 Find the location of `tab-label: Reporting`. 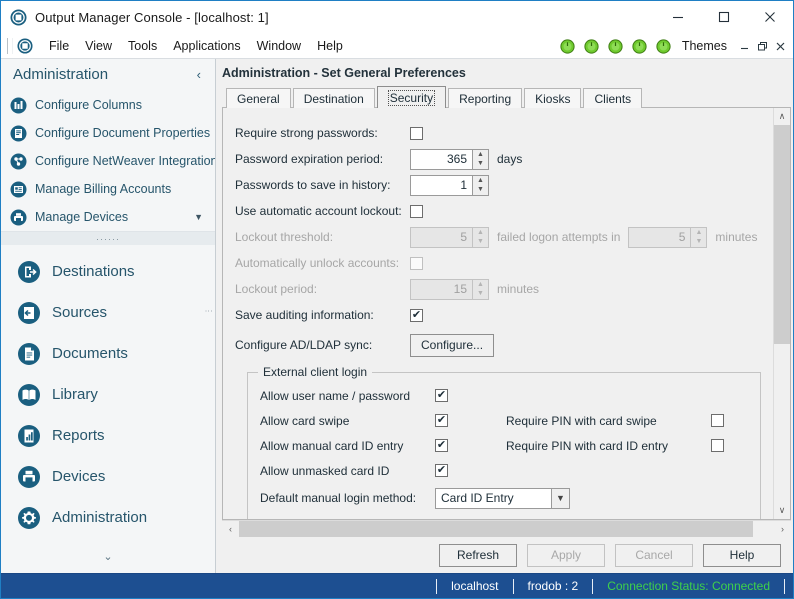

tab-label: Reporting is located at coordinates (485, 98).